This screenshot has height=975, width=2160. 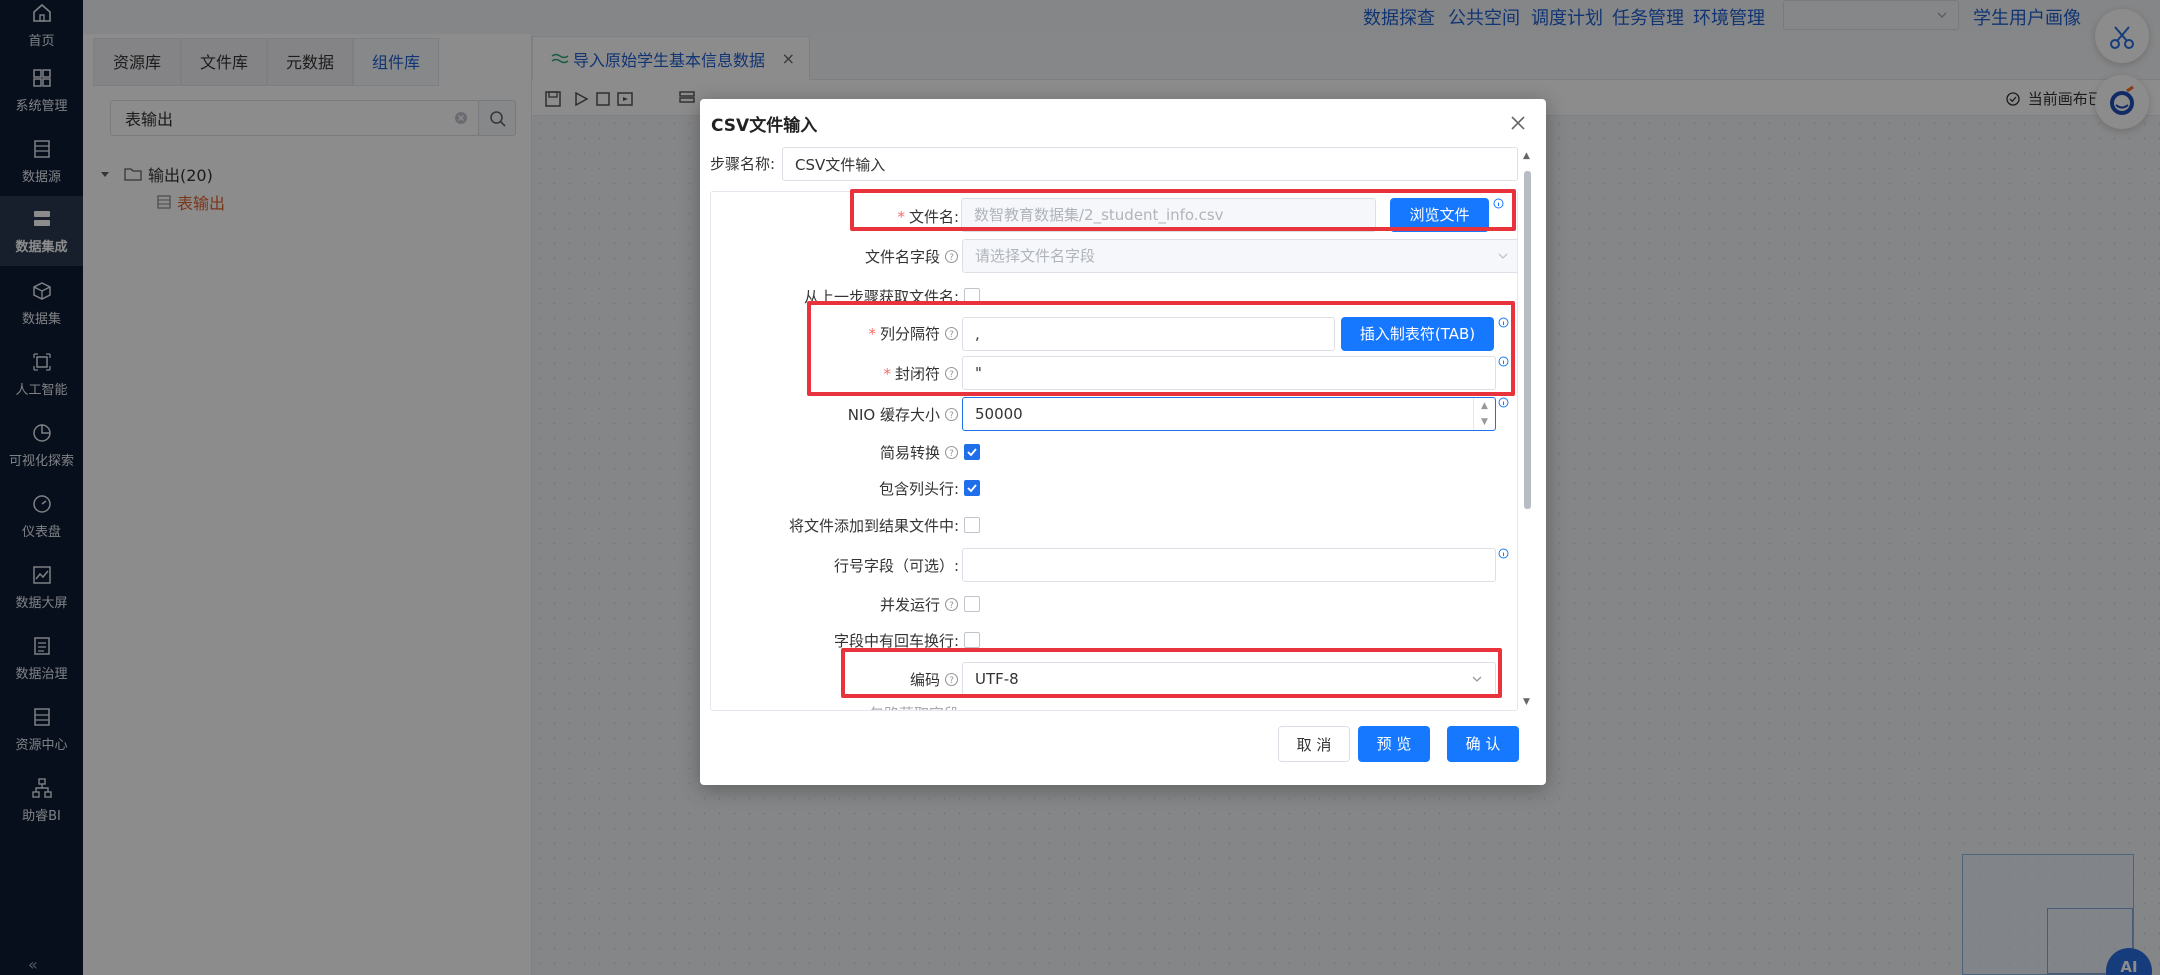 What do you see at coordinates (764, 126) in the screenshot?
I see `dialog-title: CSV文件输入` at bounding box center [764, 126].